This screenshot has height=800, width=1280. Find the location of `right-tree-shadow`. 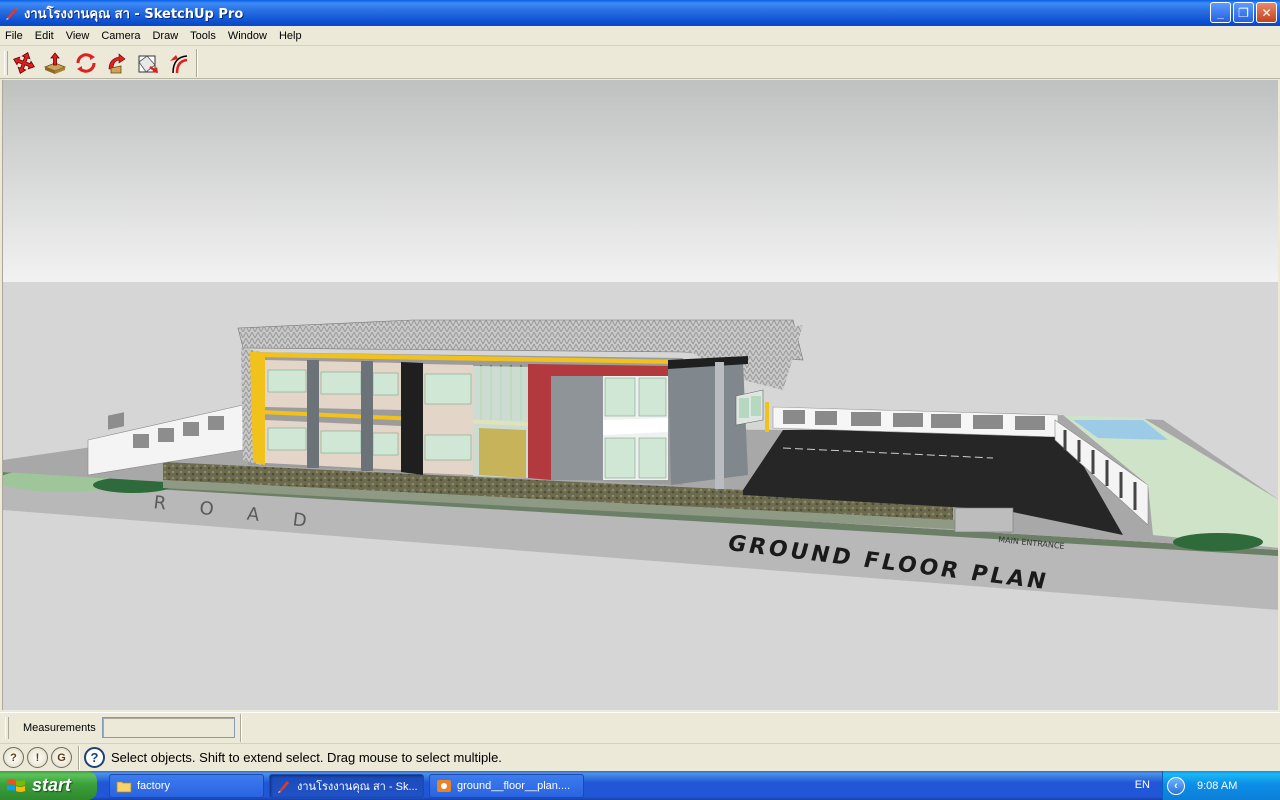

right-tree-shadow is located at coordinates (1218, 542).